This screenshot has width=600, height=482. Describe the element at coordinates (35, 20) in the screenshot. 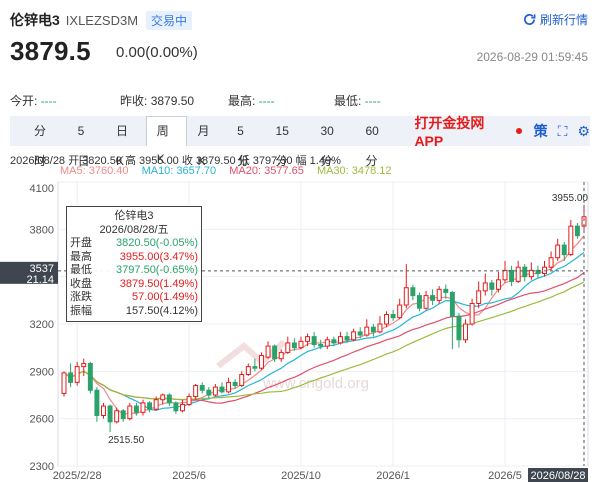

I see `instrument-name: 伦锌电3` at that location.